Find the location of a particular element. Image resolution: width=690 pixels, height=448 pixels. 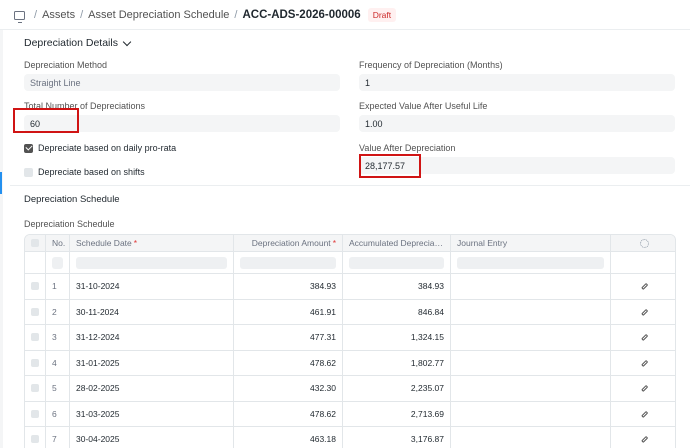

monitor-icon is located at coordinates (19, 16).